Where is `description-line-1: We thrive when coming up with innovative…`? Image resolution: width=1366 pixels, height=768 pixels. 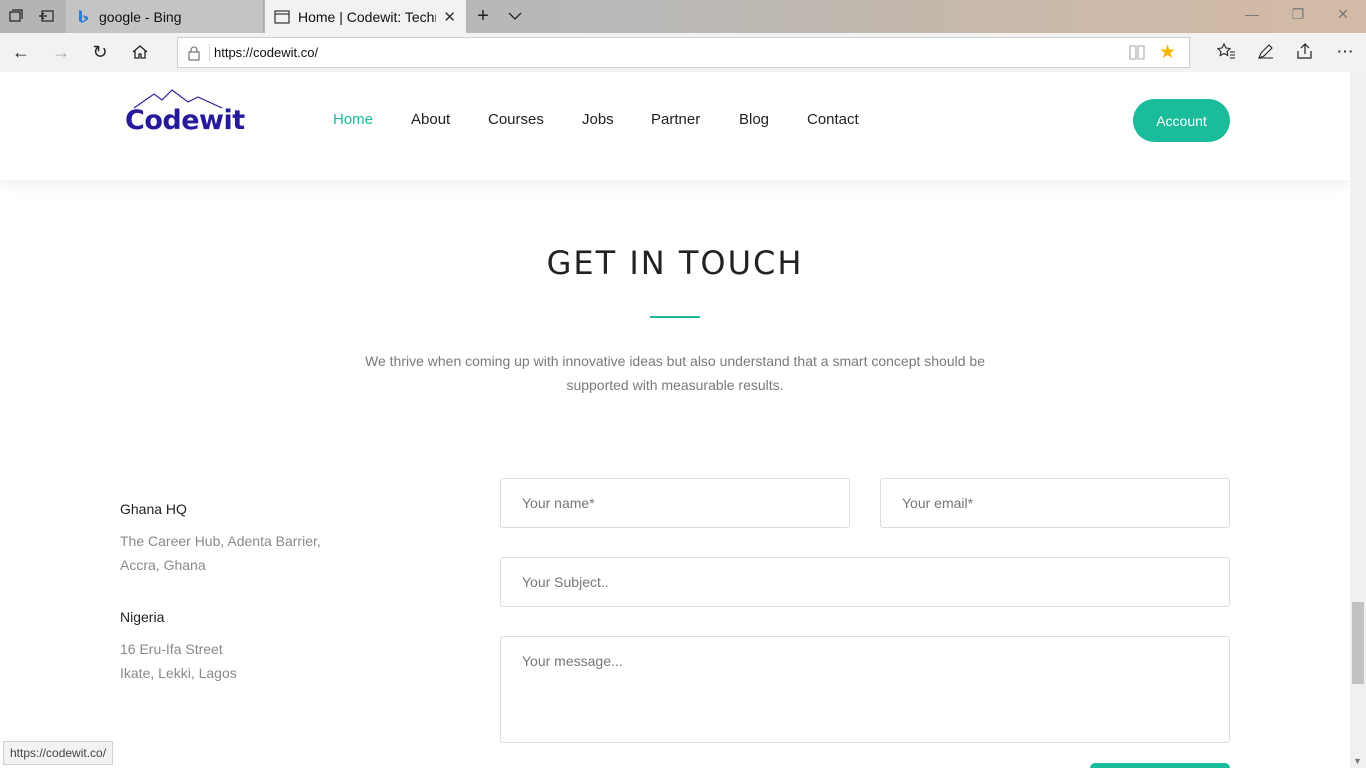 description-line-1: We thrive when coming up with innovative… is located at coordinates (675, 361).